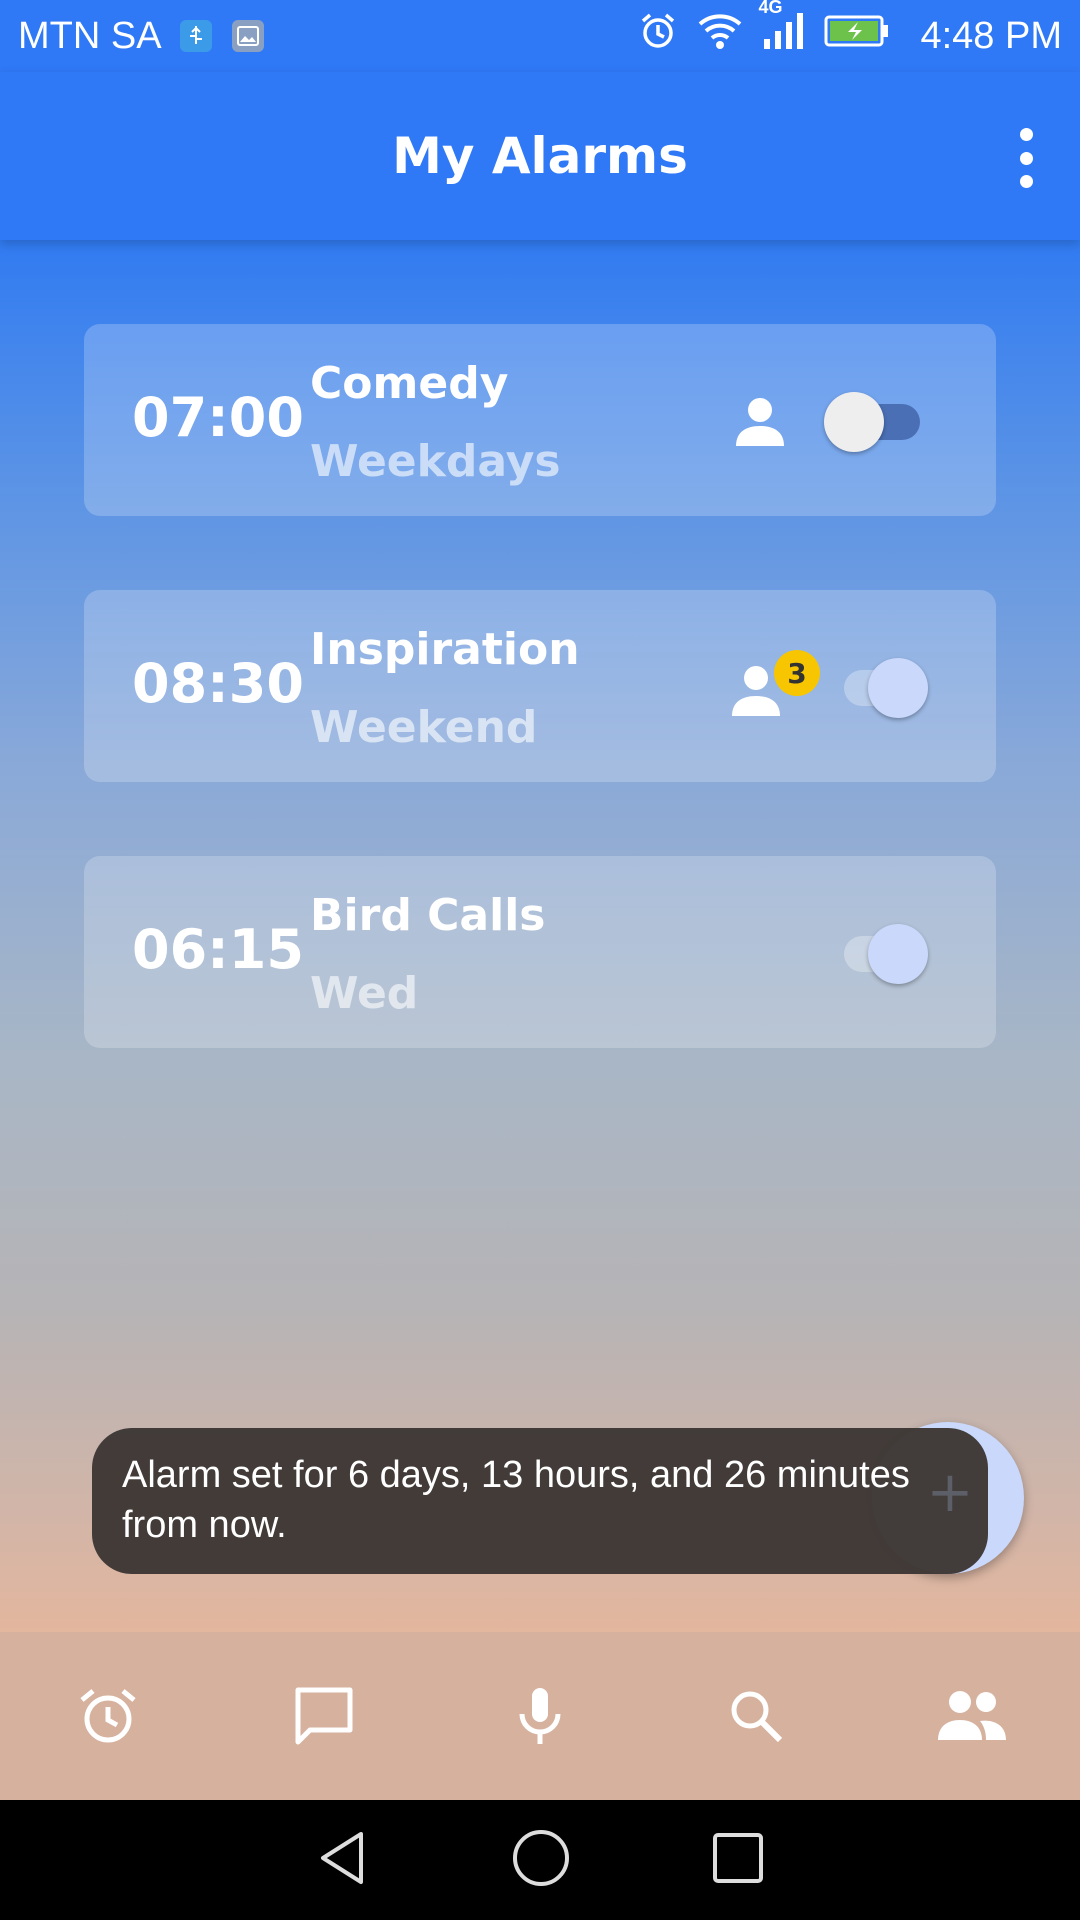 Image resolution: width=1080 pixels, height=1920 pixels. Describe the element at coordinates (1026, 158) in the screenshot. I see `overflow-menu-icon` at that location.